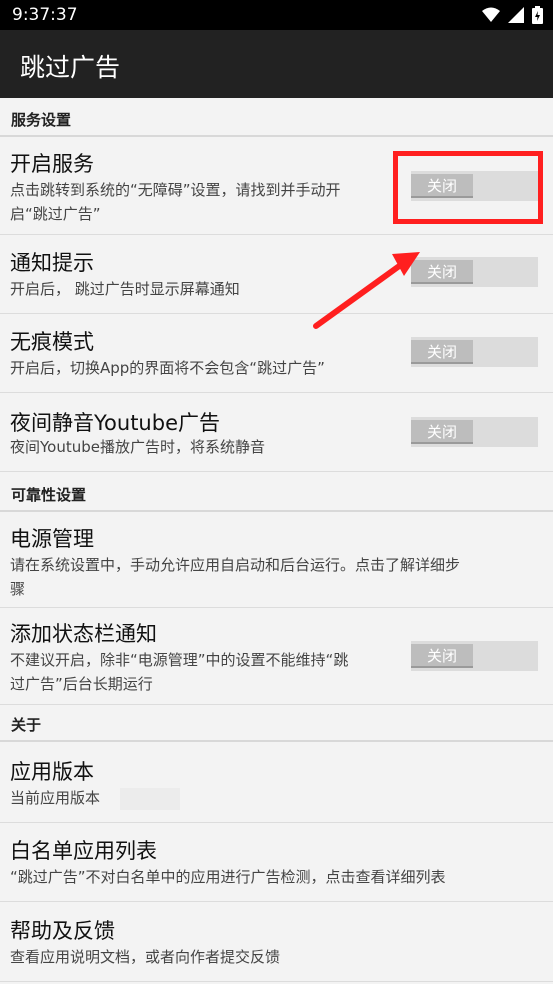 The image size is (553, 984). I want to click on setting-subtitle: 夜间Youtube播放广告时，将系统静音, so click(137, 447).